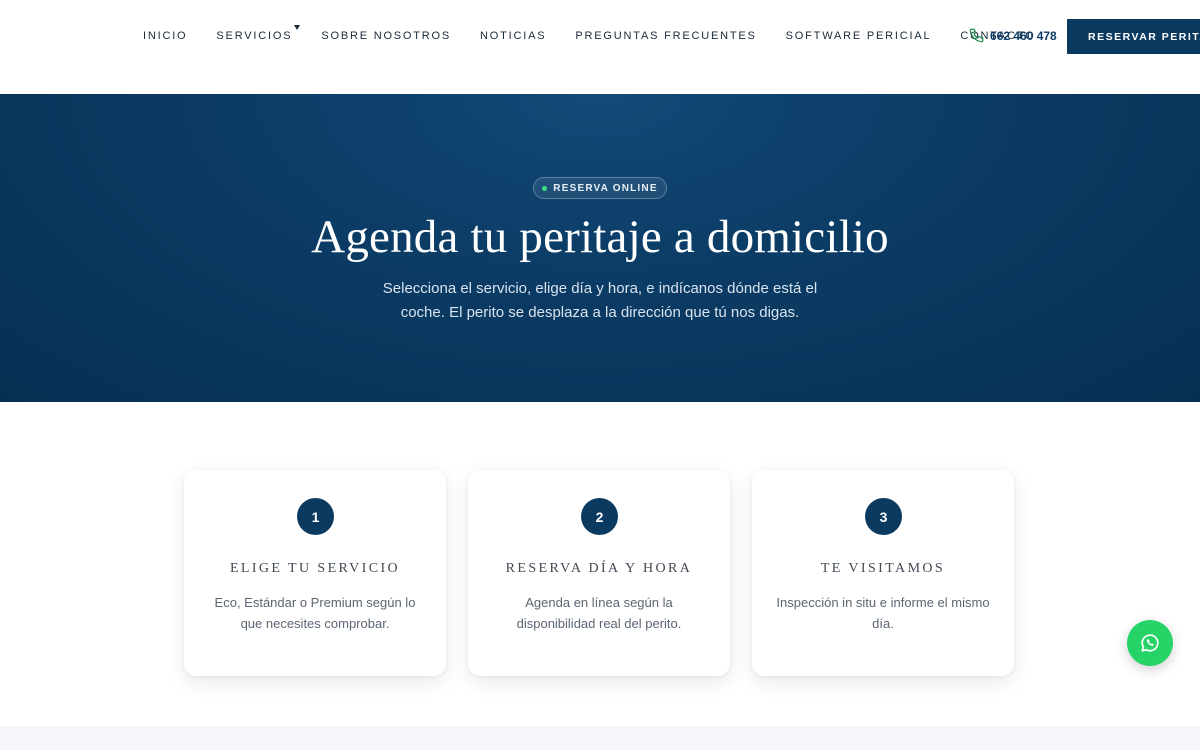 This screenshot has height=750, width=1200. I want to click on step-title: TE VISITAMOS, so click(883, 568).